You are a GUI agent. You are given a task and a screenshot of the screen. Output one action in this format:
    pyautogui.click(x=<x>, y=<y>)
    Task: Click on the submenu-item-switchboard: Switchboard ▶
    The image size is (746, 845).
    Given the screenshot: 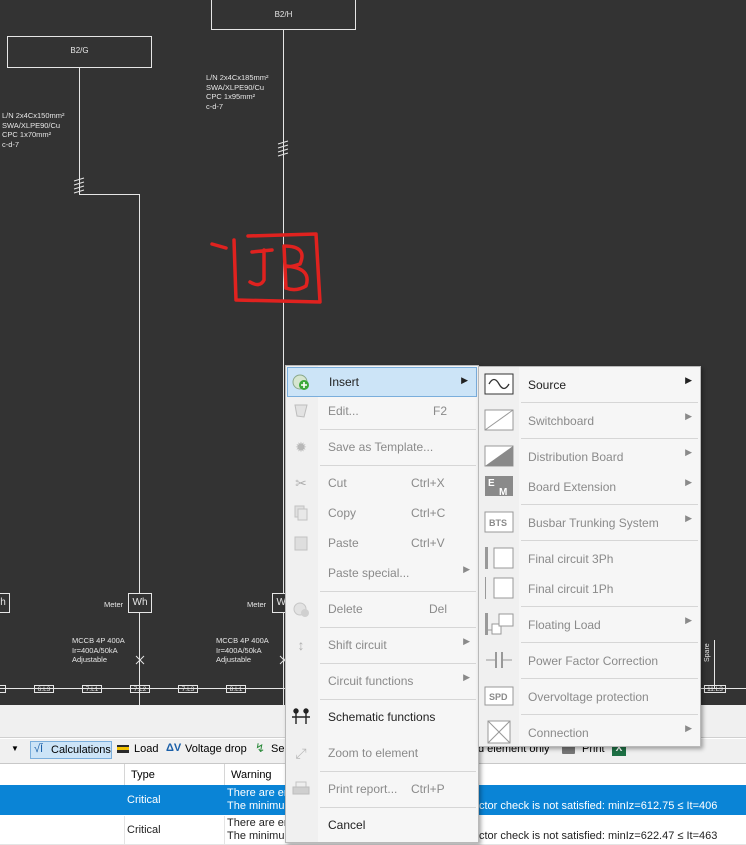 What is the action you would take?
    pyautogui.click(x=589, y=420)
    